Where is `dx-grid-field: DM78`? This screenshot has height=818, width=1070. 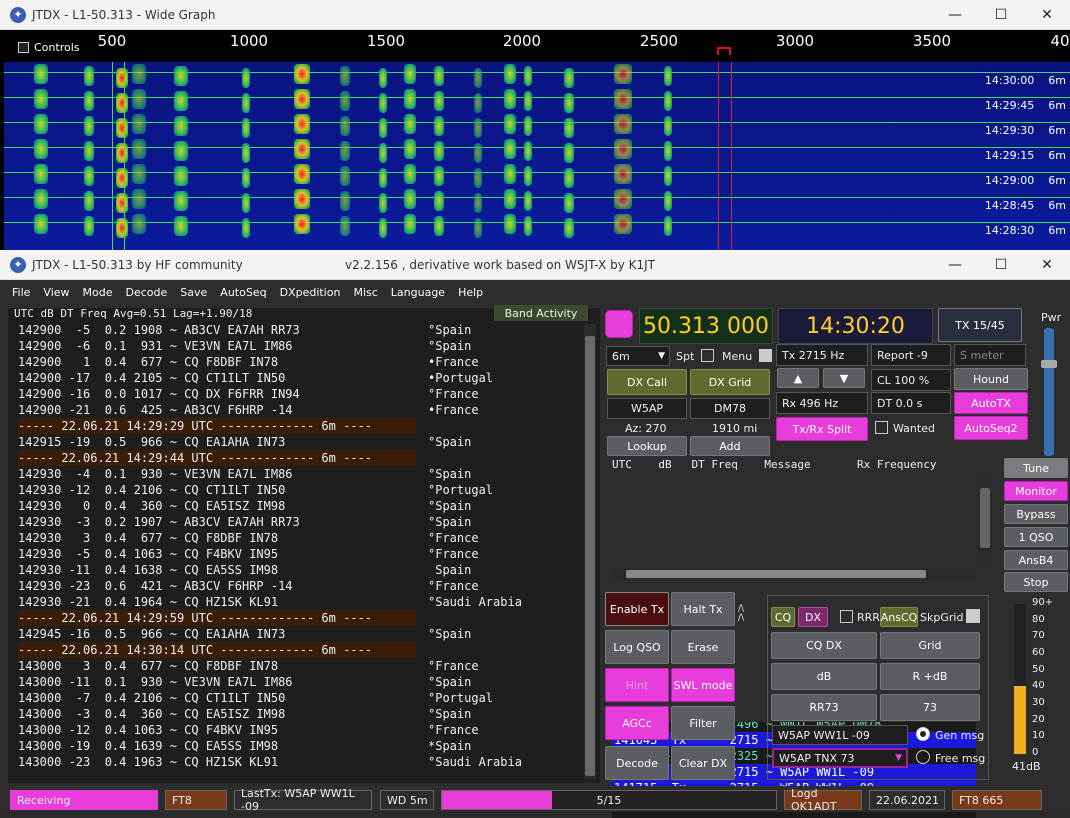 dx-grid-field: DM78 is located at coordinates (730, 408).